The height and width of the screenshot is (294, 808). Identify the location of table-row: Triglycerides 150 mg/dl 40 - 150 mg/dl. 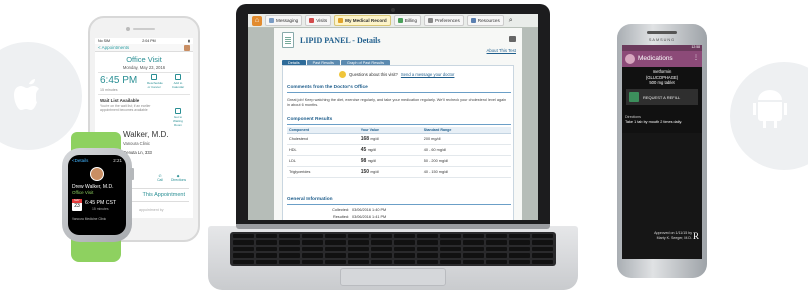
(399, 172).